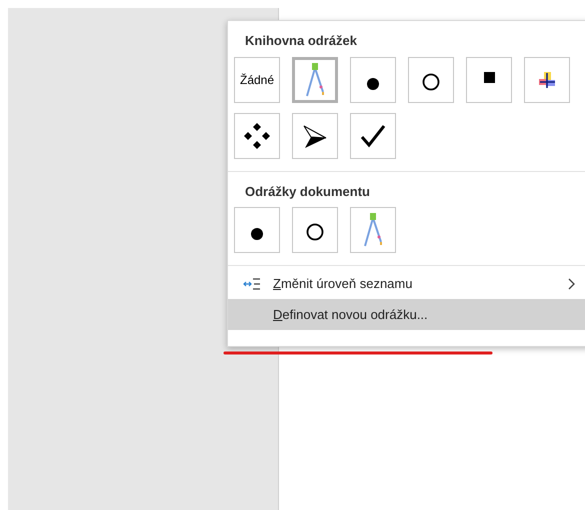 The width and height of the screenshot is (585, 510). I want to click on section-heading: Odrážky dokumentu, so click(307, 191).